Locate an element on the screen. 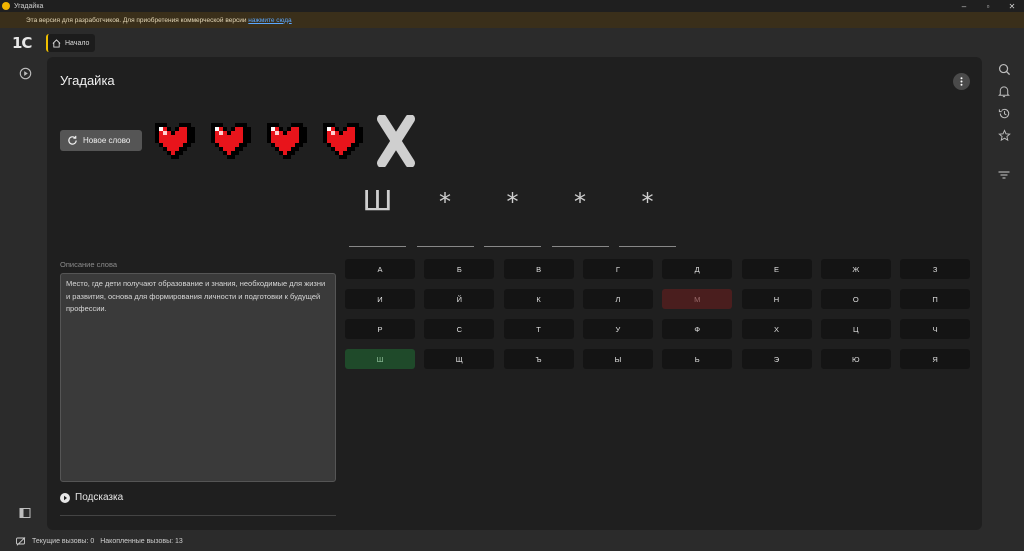  letter-key: Ш is located at coordinates (380, 359).